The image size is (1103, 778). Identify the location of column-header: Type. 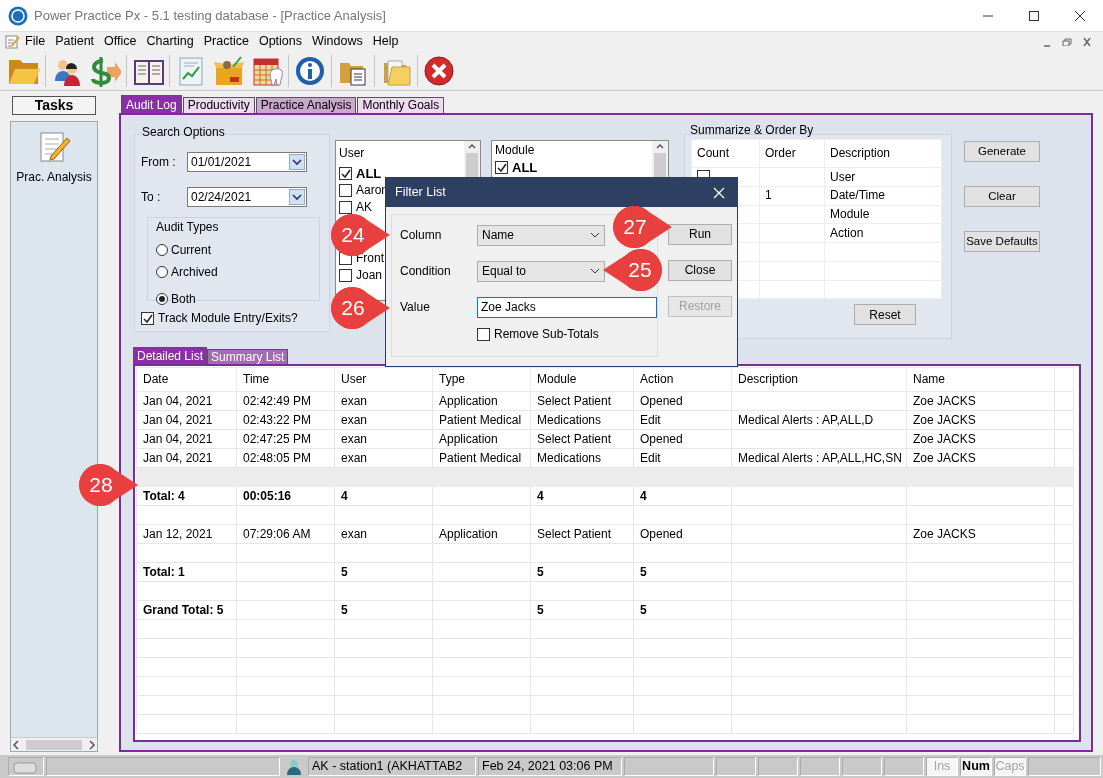
(481, 379).